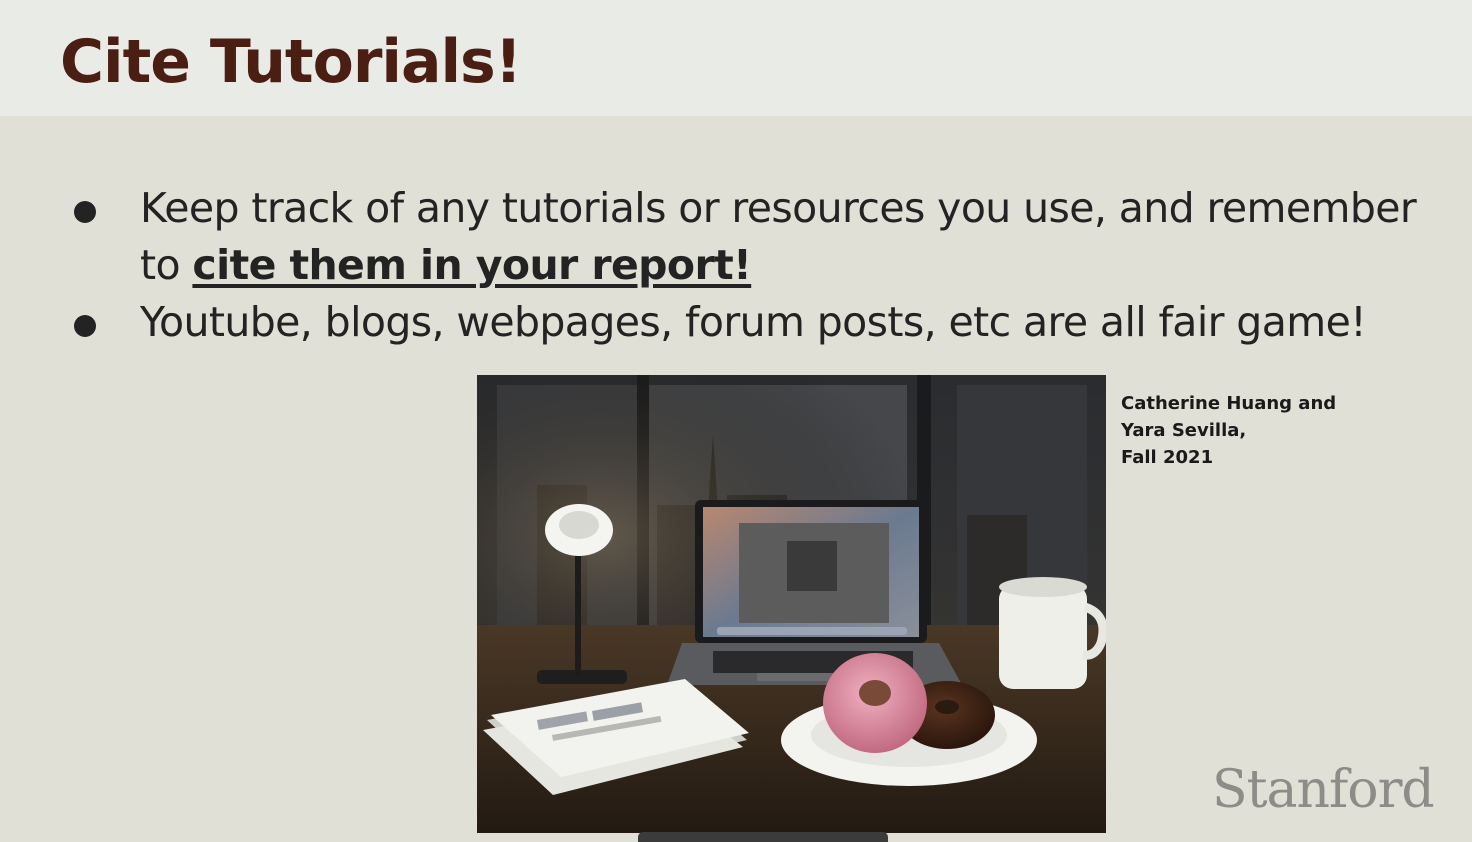 This screenshot has height=842, width=1472. Describe the element at coordinates (1184, 430) in the screenshot. I see `credit-line: Yara Sevilla,` at that location.